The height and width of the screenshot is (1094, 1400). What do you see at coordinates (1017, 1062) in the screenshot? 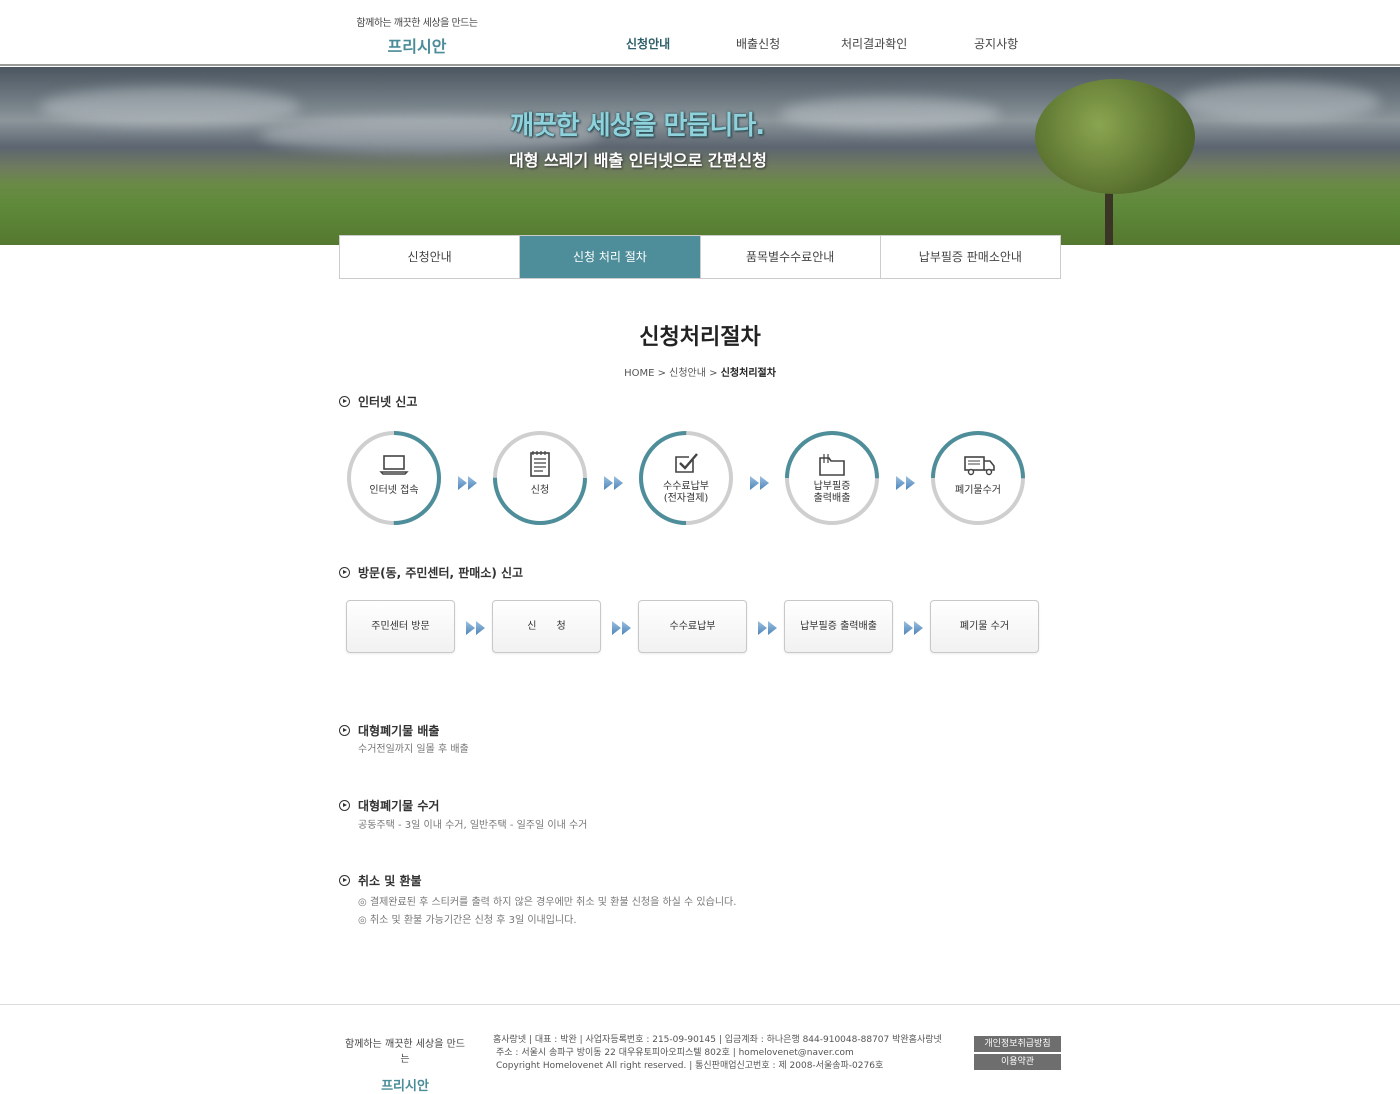
I see `terms-button: 이용약관` at bounding box center [1017, 1062].